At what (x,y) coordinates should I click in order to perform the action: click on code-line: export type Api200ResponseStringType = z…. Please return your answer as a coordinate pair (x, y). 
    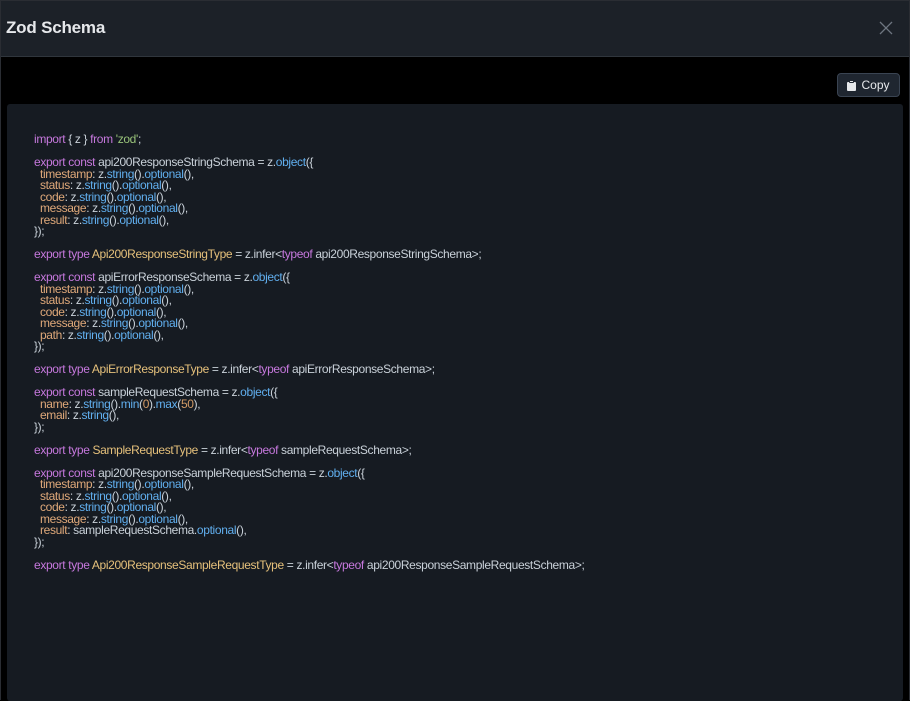
    Looking at the image, I should click on (309, 254).